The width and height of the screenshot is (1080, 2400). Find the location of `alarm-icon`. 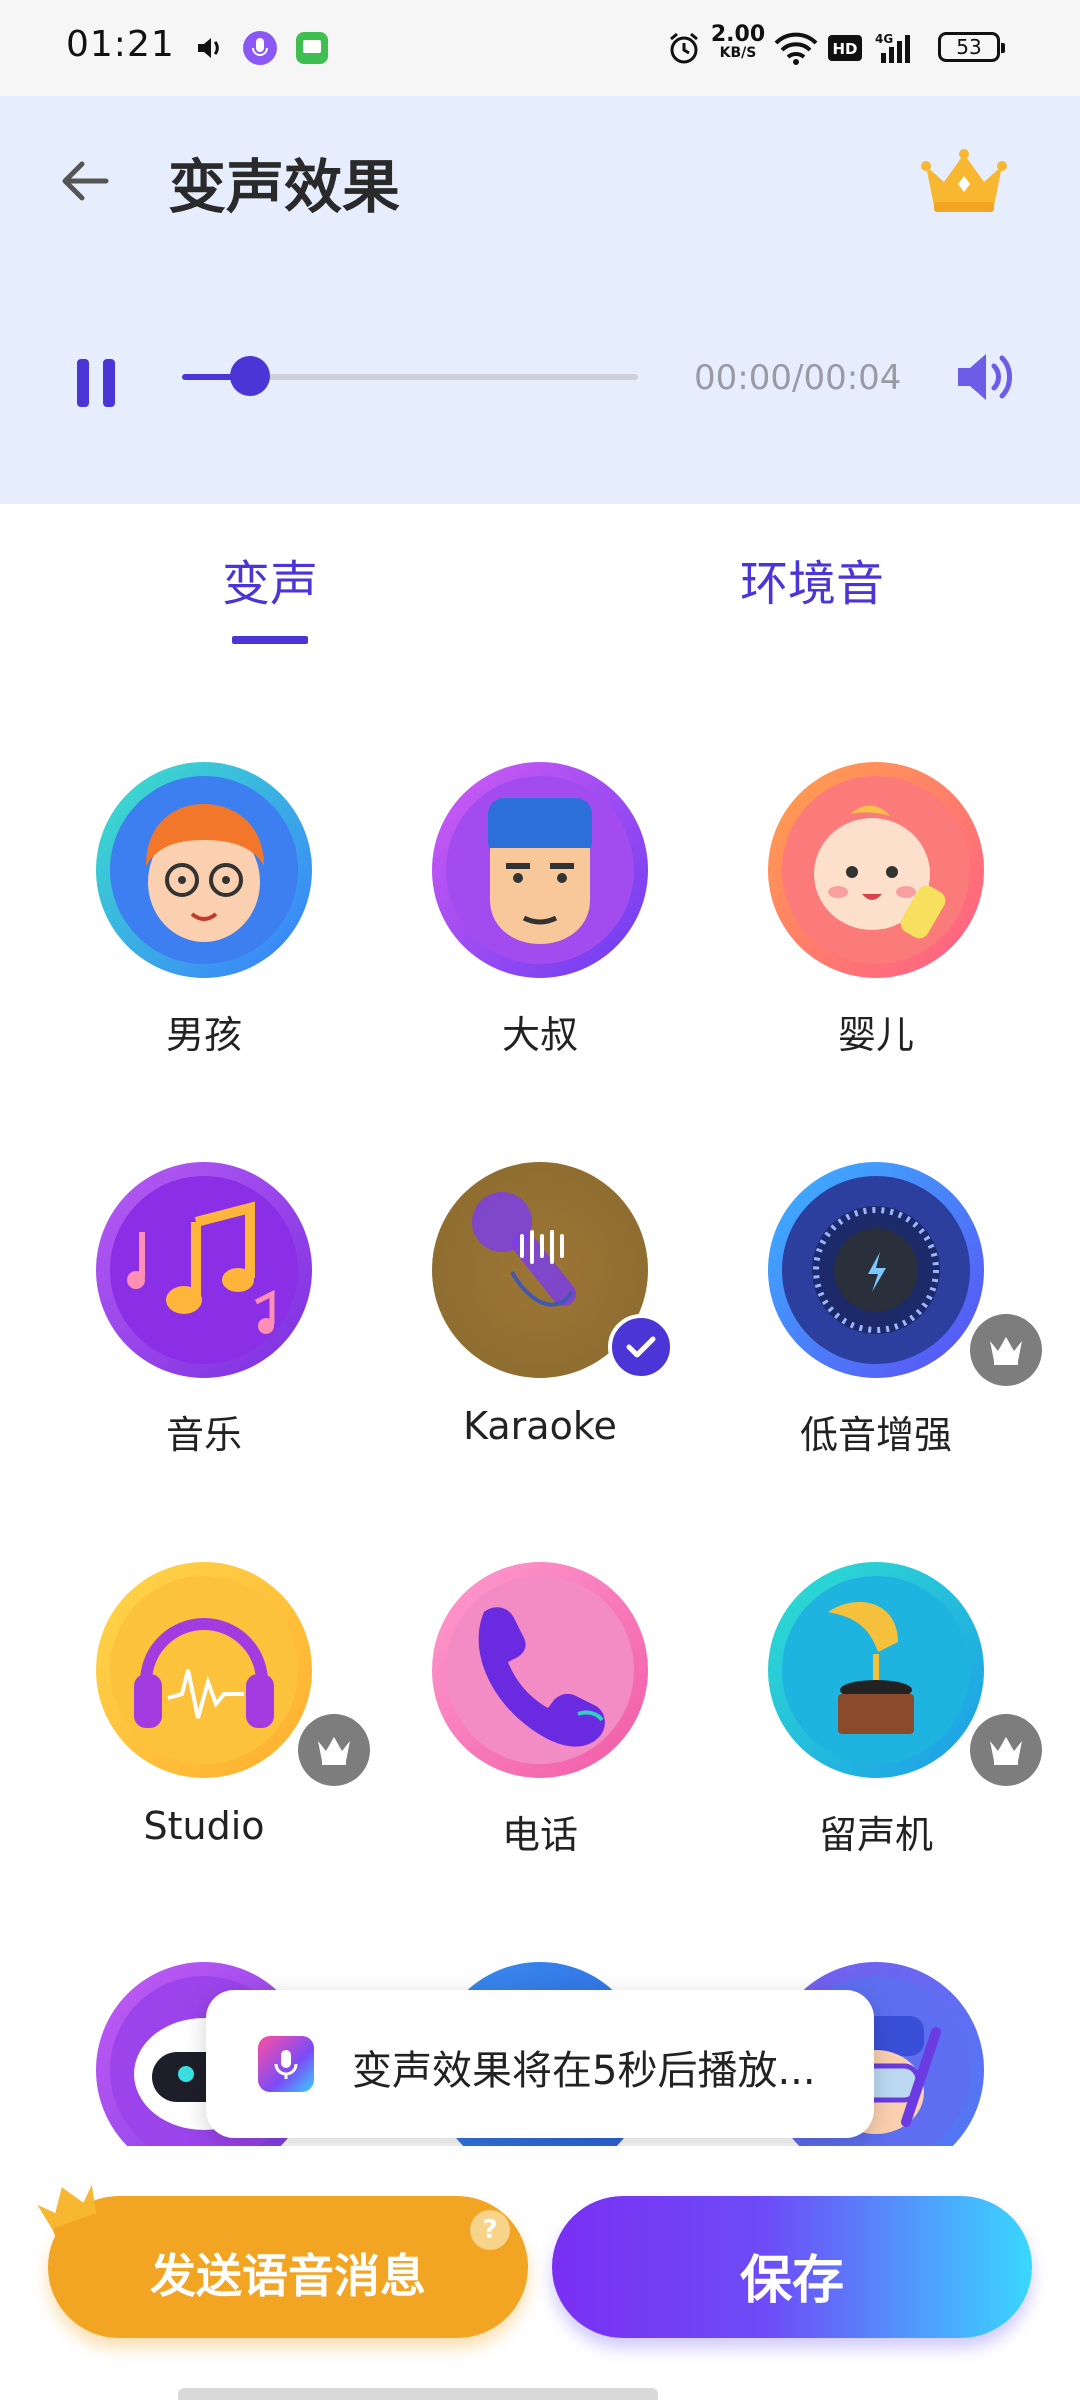

alarm-icon is located at coordinates (684, 48).